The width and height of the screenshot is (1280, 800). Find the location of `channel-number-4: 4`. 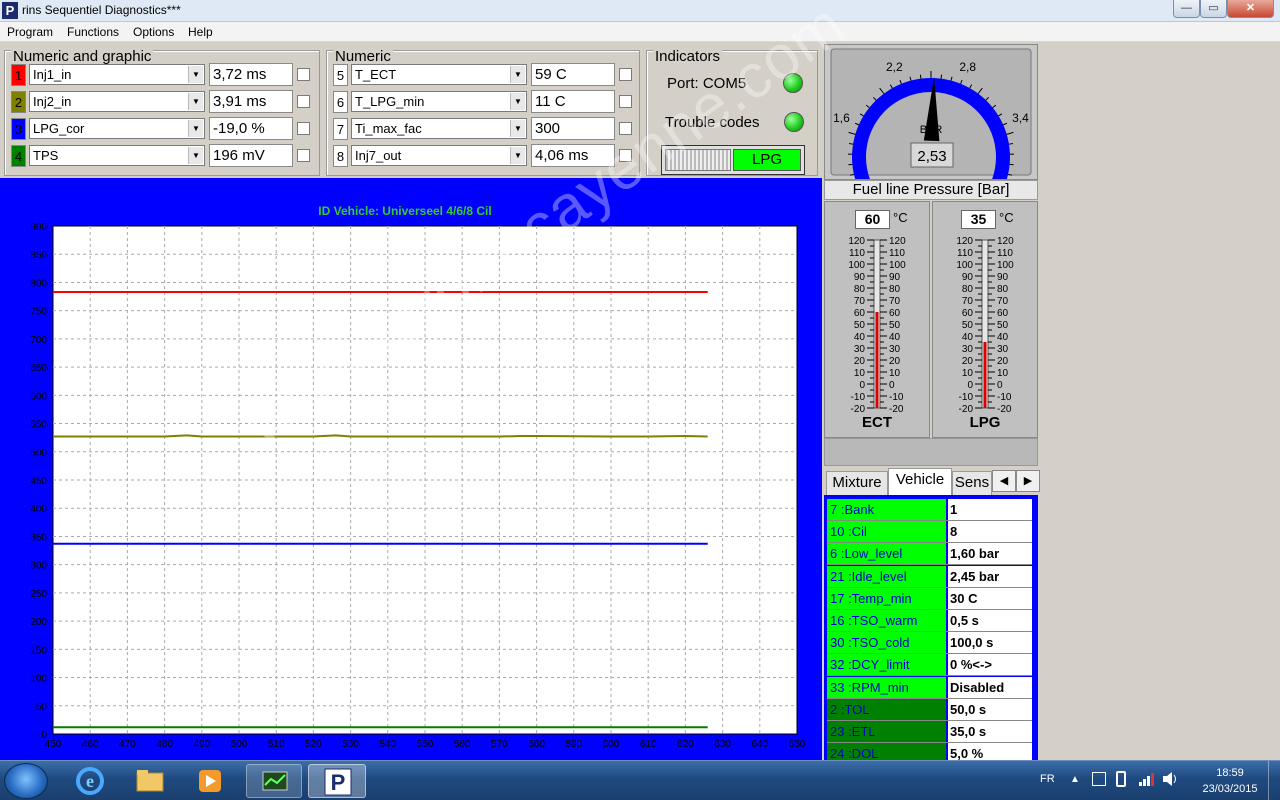

channel-number-4: 4 is located at coordinates (18, 156).